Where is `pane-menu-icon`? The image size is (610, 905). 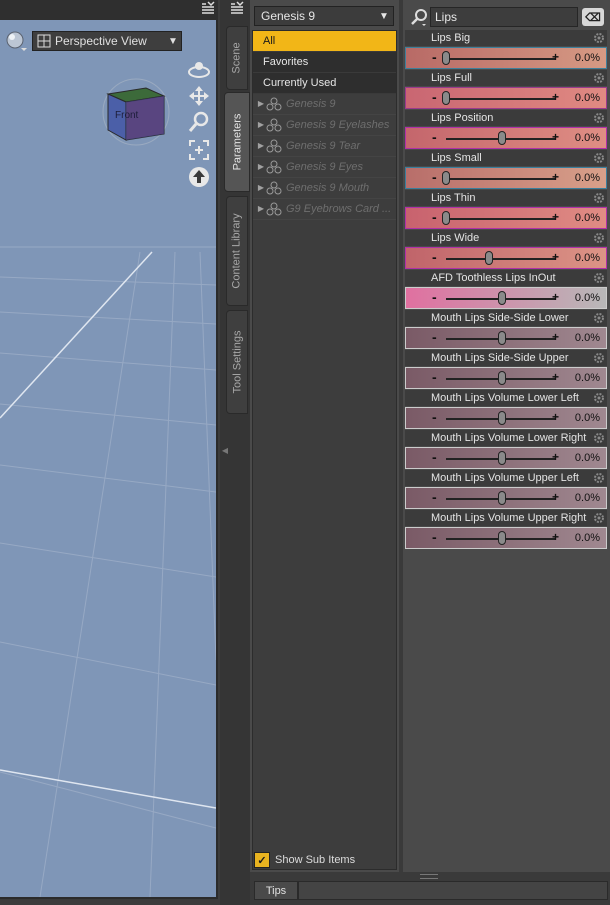 pane-menu-icon is located at coordinates (237, 10).